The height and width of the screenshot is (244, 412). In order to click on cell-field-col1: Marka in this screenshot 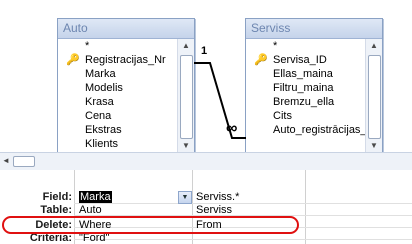, I will do `click(94, 197)`.